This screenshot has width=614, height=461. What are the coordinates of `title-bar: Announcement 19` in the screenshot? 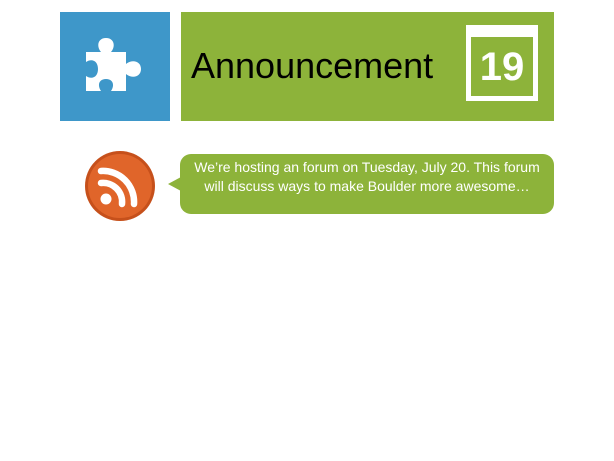 It's located at (367, 66).